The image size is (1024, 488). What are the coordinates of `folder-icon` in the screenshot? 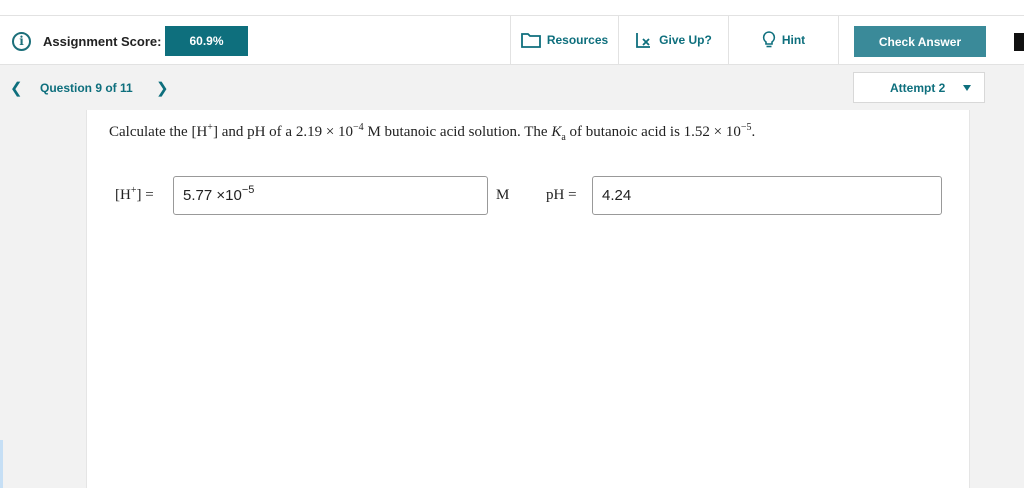 It's located at (530, 40).